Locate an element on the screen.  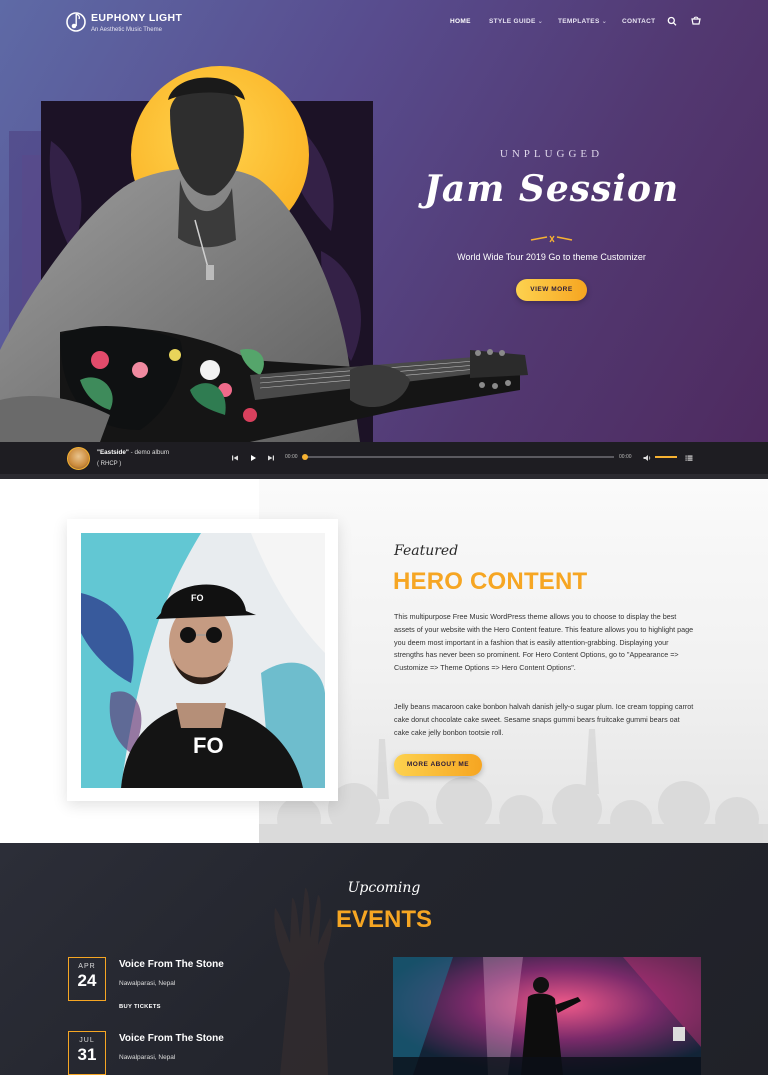
feature-photo: FO FO is located at coordinates (203, 660).